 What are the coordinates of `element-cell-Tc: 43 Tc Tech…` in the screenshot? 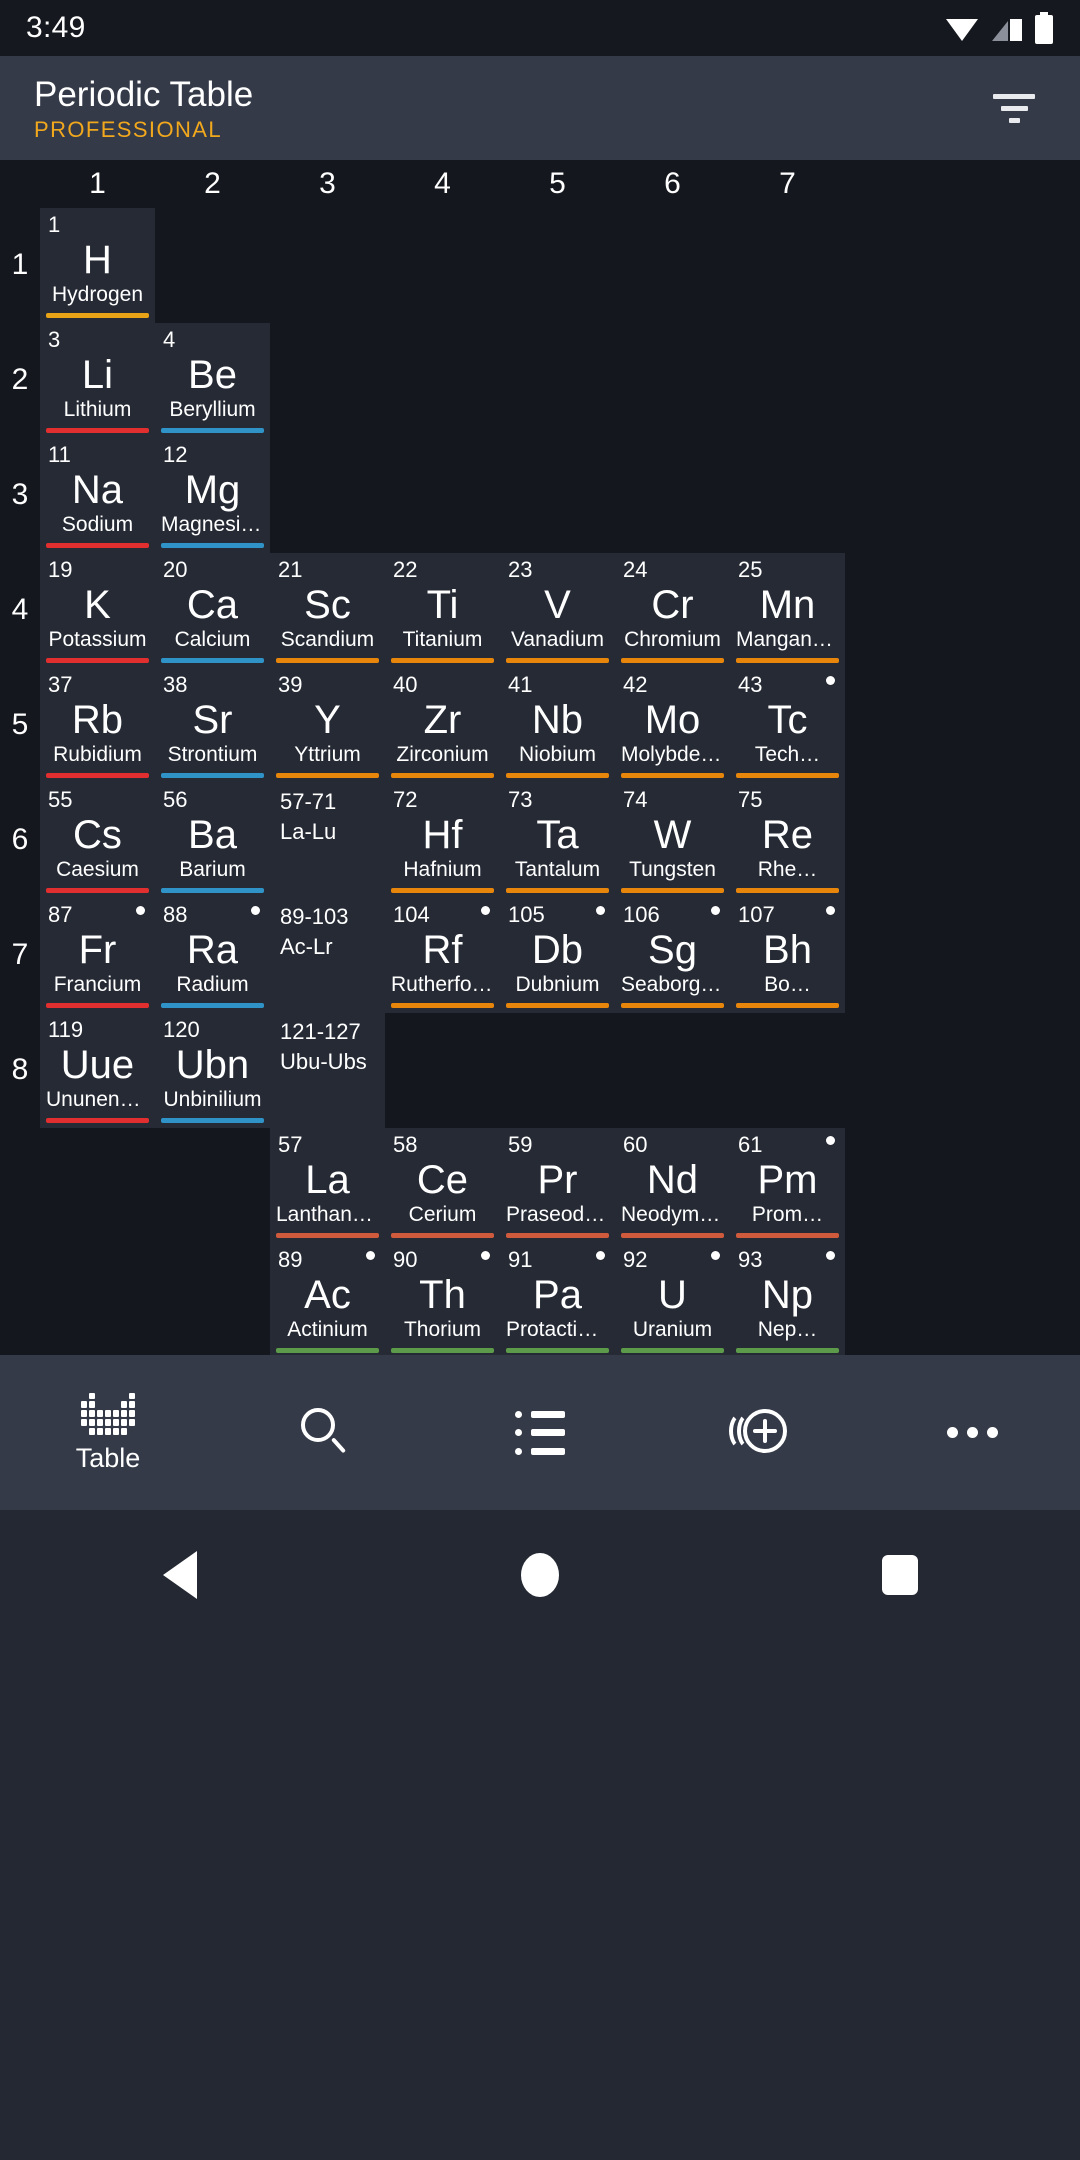 It's located at (787, 725).